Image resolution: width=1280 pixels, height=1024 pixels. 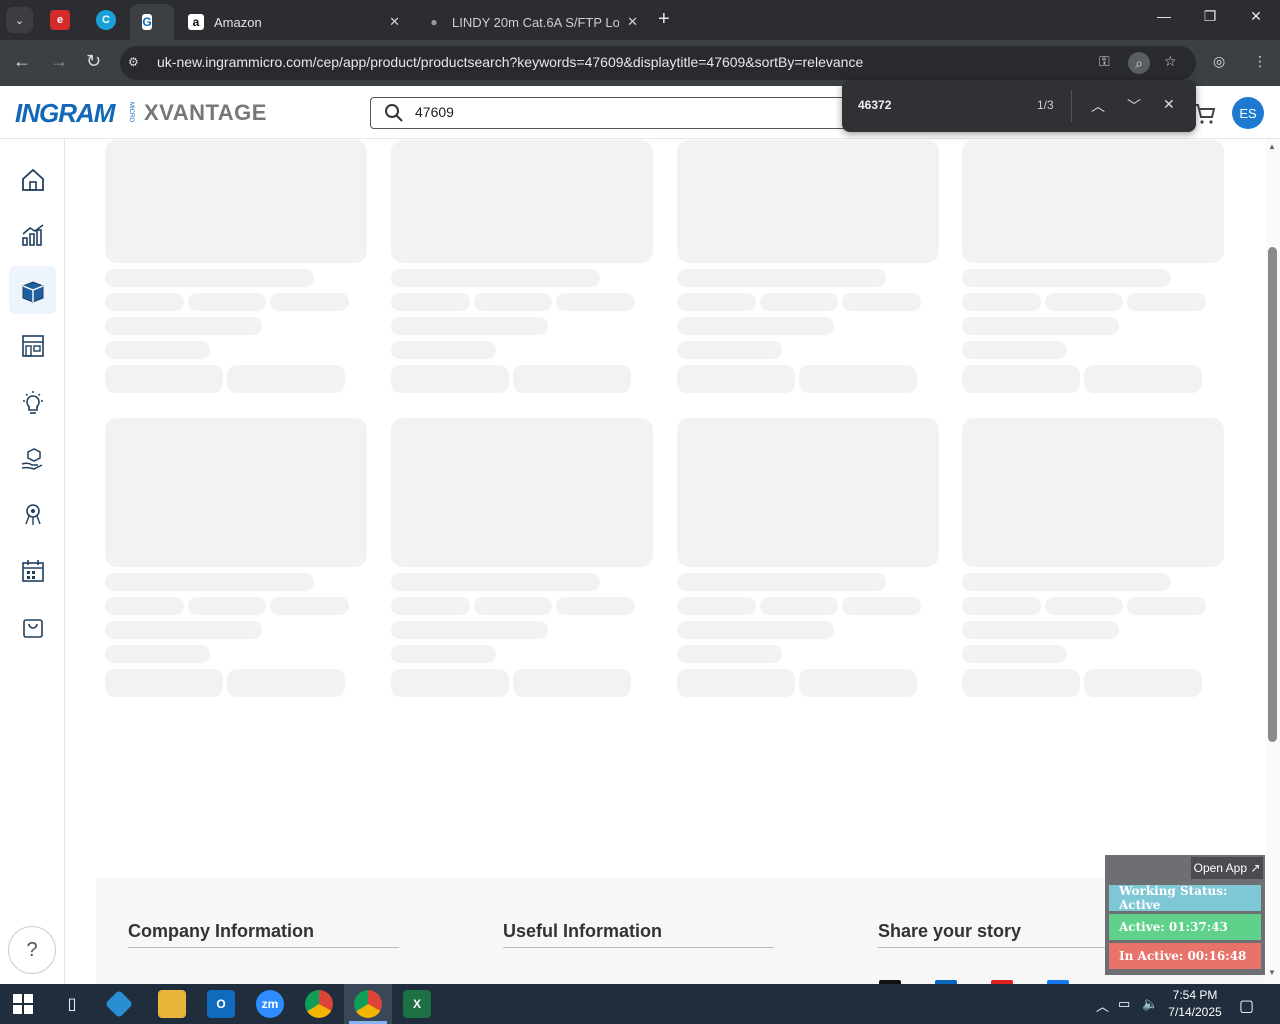 I want to click on find-query-input: 46372, so click(x=874, y=105).